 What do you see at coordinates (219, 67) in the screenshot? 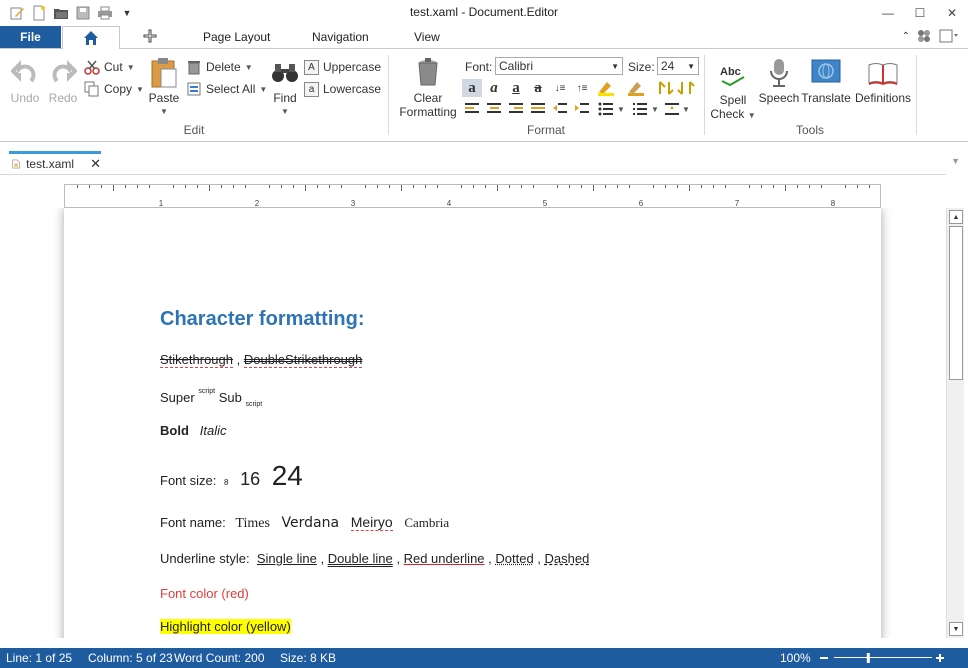
I see `delete-button: Delete ▼` at bounding box center [219, 67].